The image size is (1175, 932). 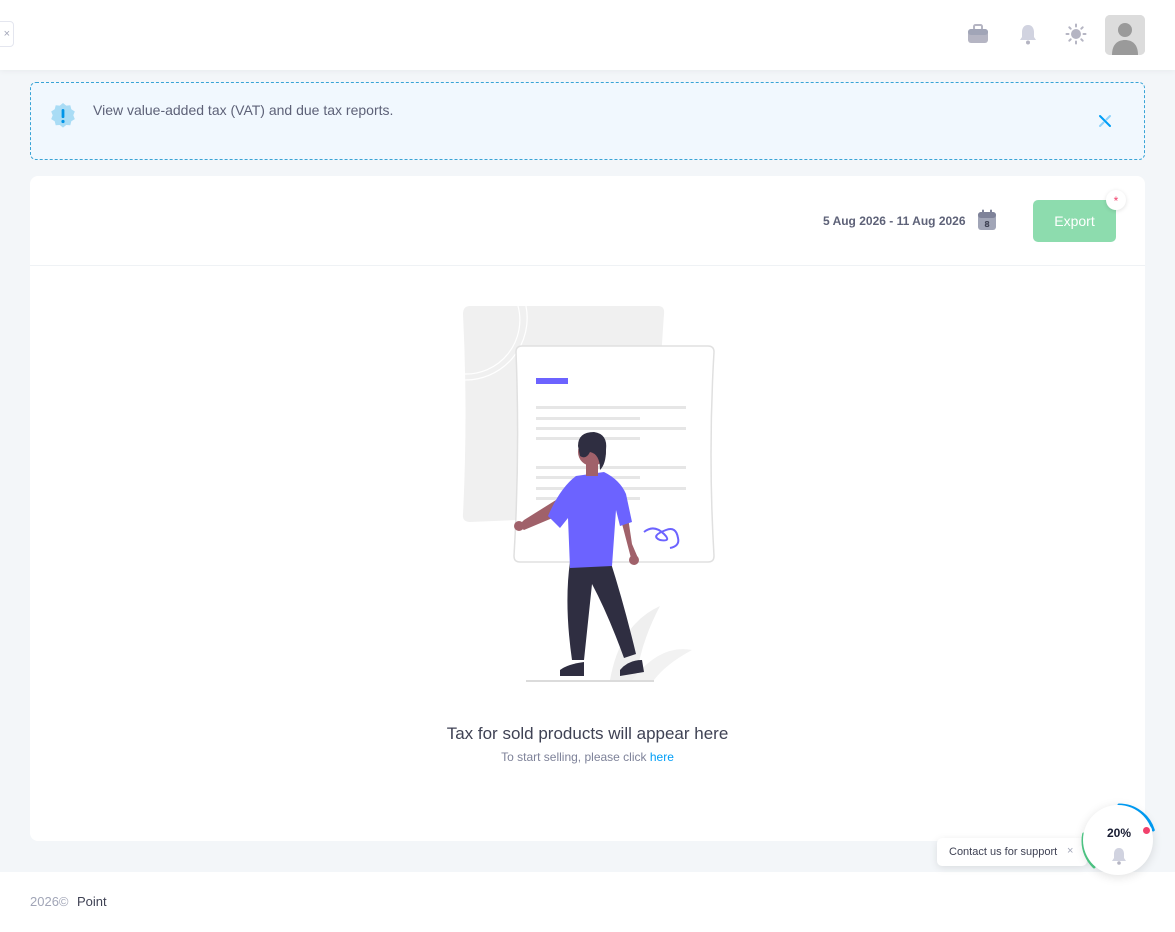 What do you see at coordinates (978, 34) in the screenshot?
I see `briefcase-icon` at bounding box center [978, 34].